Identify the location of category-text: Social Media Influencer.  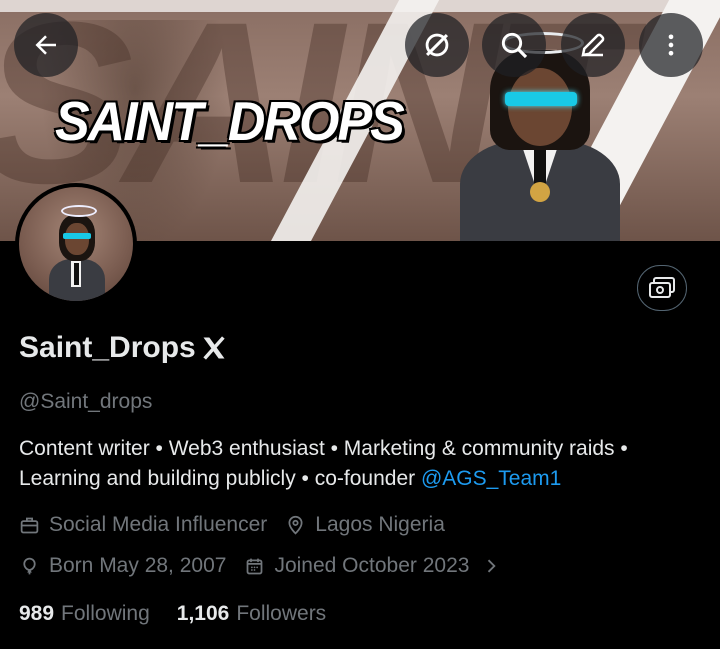
(158, 524).